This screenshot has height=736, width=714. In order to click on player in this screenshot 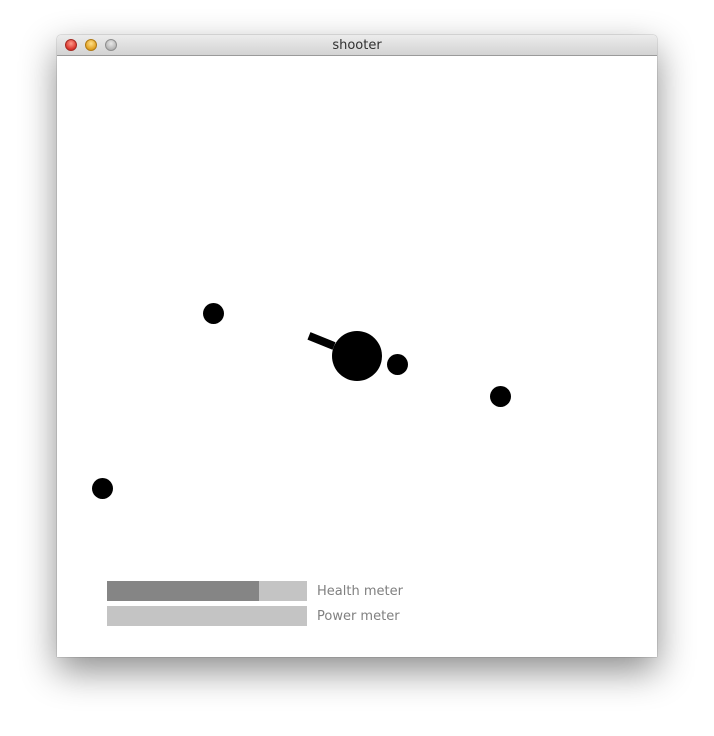, I will do `click(357, 356)`.